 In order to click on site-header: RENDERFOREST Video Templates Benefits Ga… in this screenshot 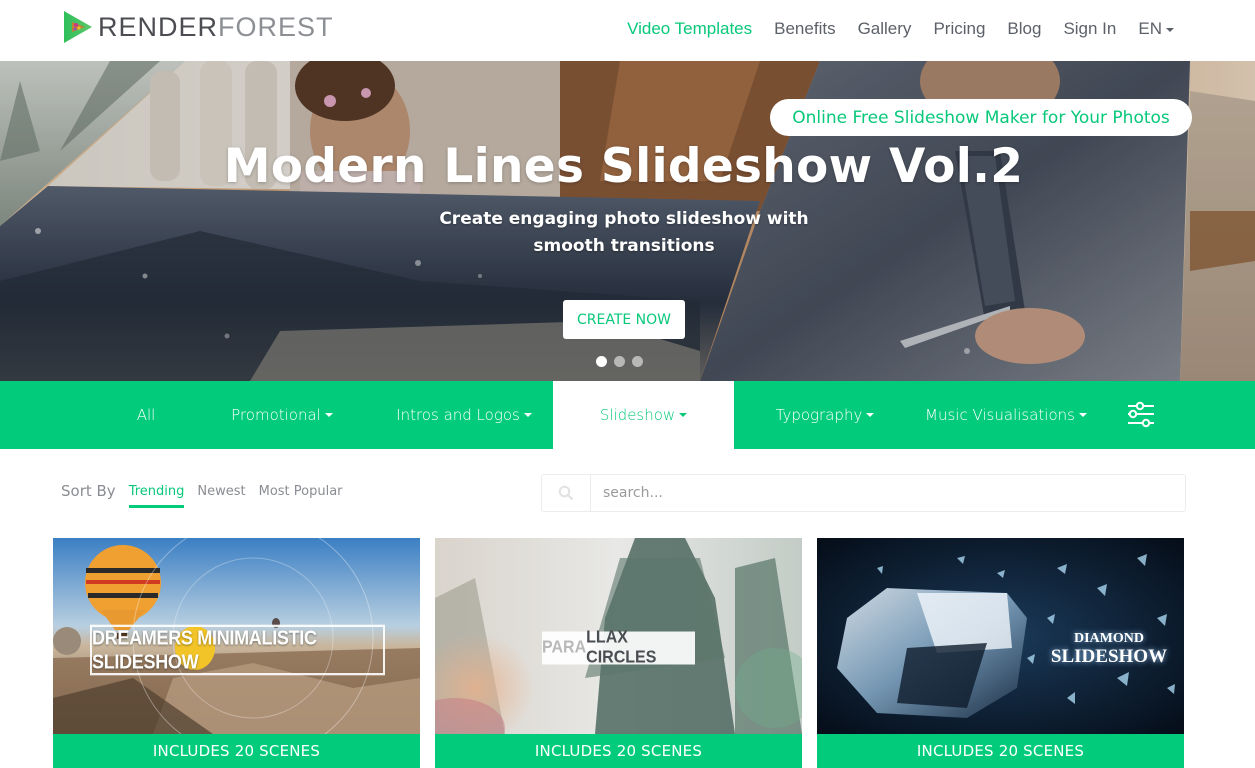, I will do `click(627, 30)`.